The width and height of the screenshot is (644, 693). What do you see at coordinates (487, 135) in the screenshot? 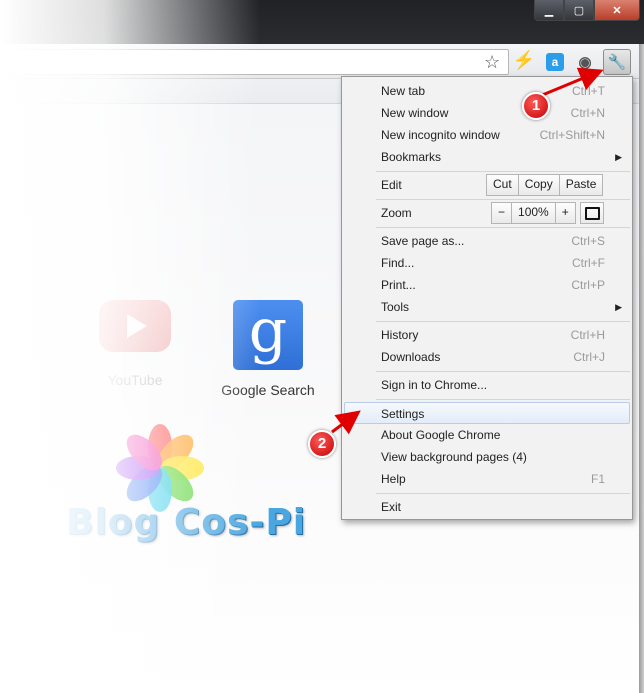
I see `menu-item-new-incognito: New incognito window Ctrl+Shift+N` at bounding box center [487, 135].